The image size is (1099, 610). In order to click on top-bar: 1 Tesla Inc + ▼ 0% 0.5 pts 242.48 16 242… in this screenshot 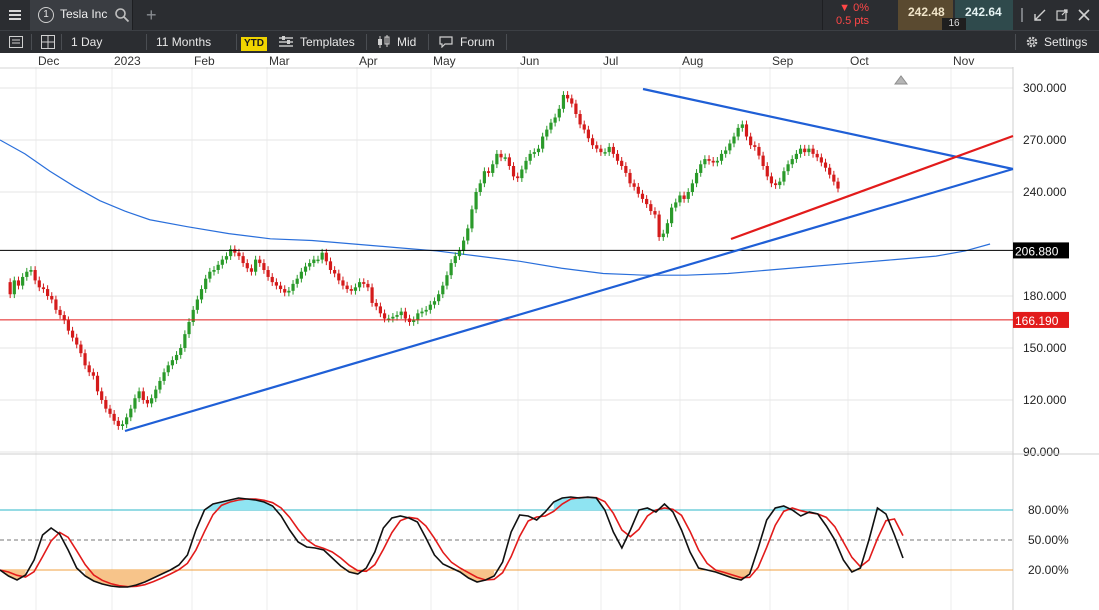, I will do `click(549, 15)`.